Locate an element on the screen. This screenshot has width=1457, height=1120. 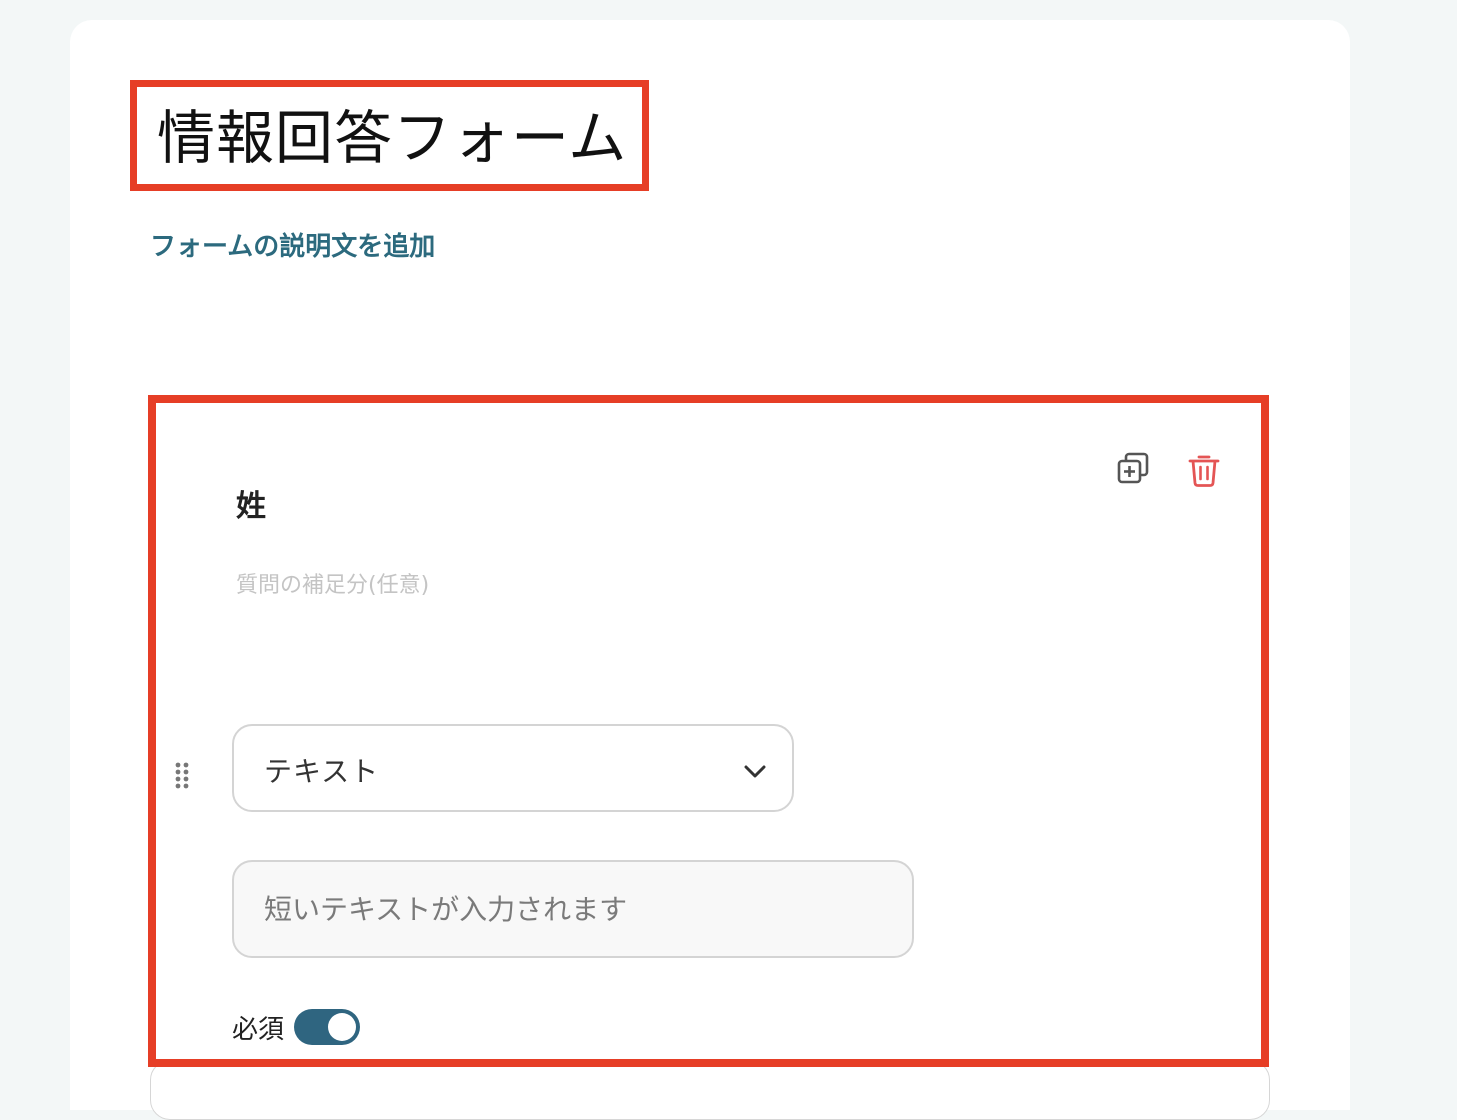
question-type-value: テキスト is located at coordinates (322, 771).